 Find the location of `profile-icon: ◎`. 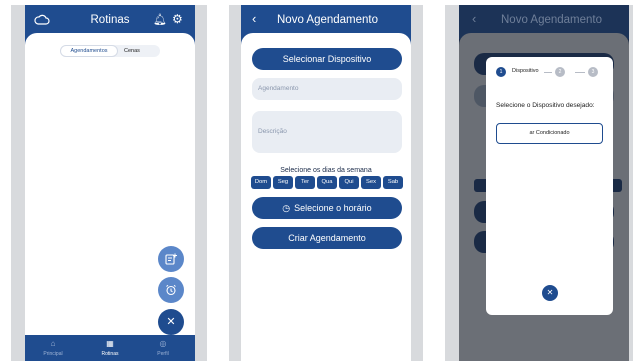

profile-icon: ◎ is located at coordinates (163, 343).